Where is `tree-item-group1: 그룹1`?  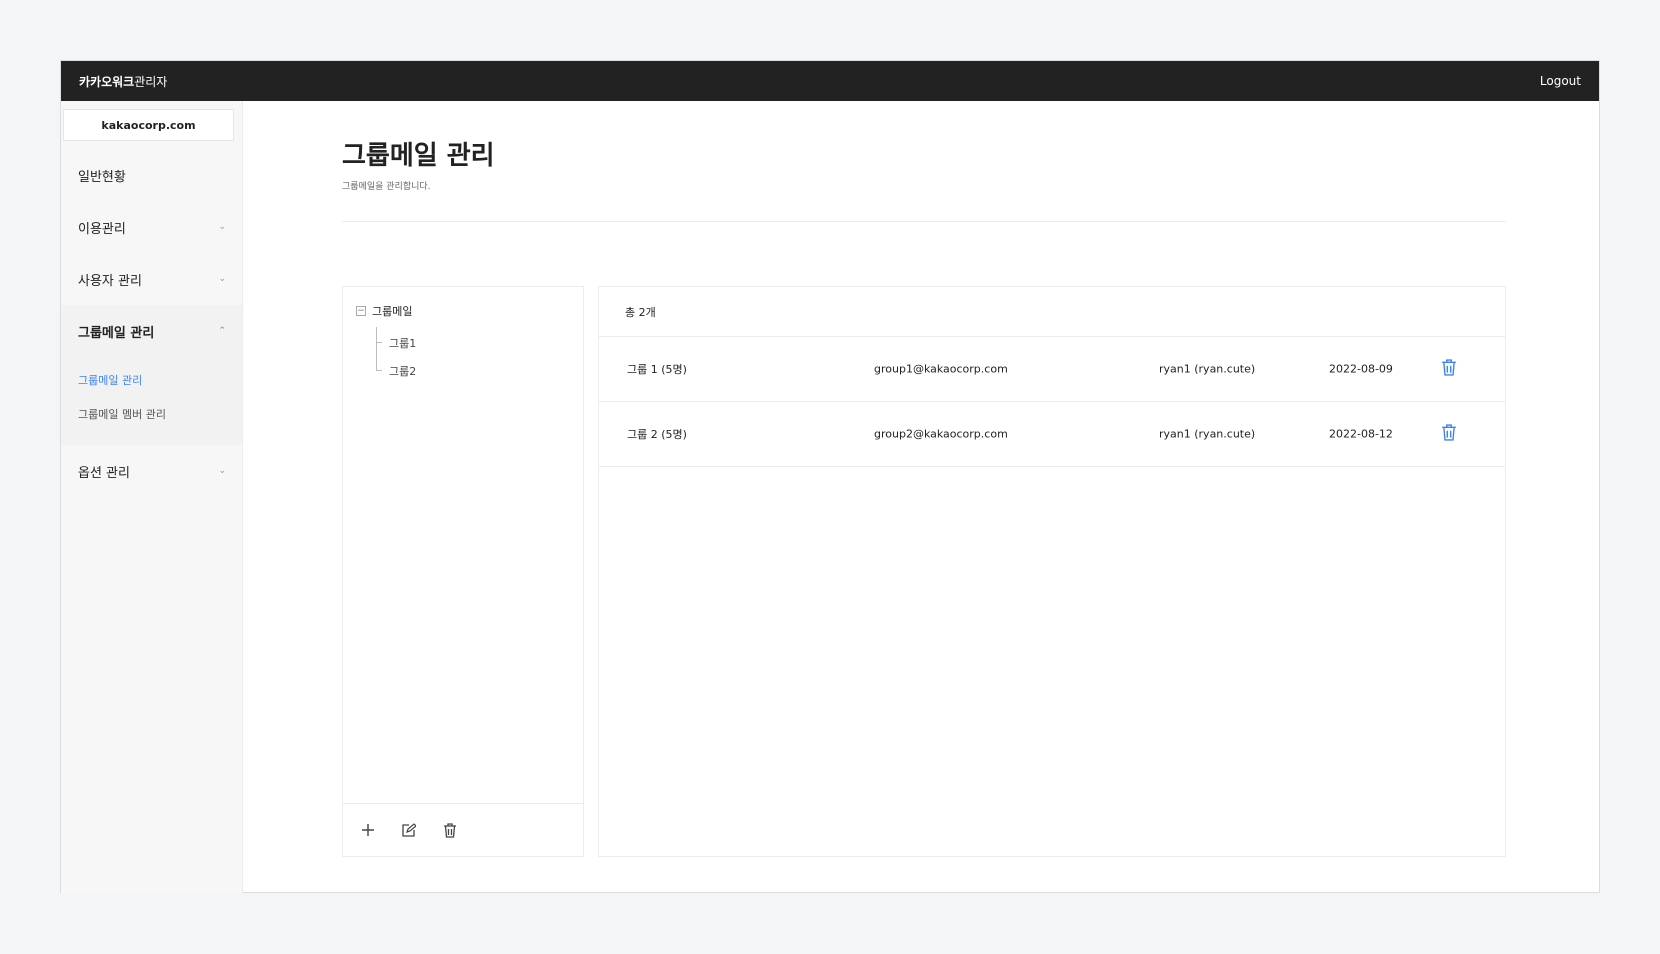 tree-item-group1: 그룹1 is located at coordinates (402, 343).